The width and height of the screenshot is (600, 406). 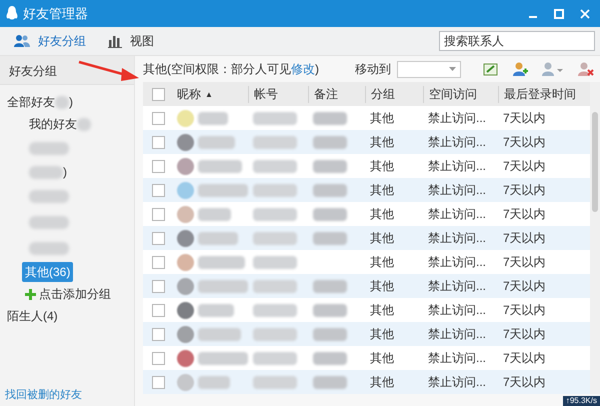 I want to click on column-header: 帐号, so click(x=266, y=94).